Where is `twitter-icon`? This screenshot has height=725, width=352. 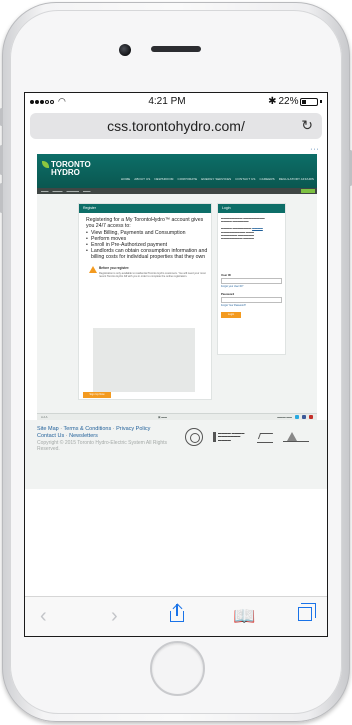
twitter-icon is located at coordinates (296, 417).